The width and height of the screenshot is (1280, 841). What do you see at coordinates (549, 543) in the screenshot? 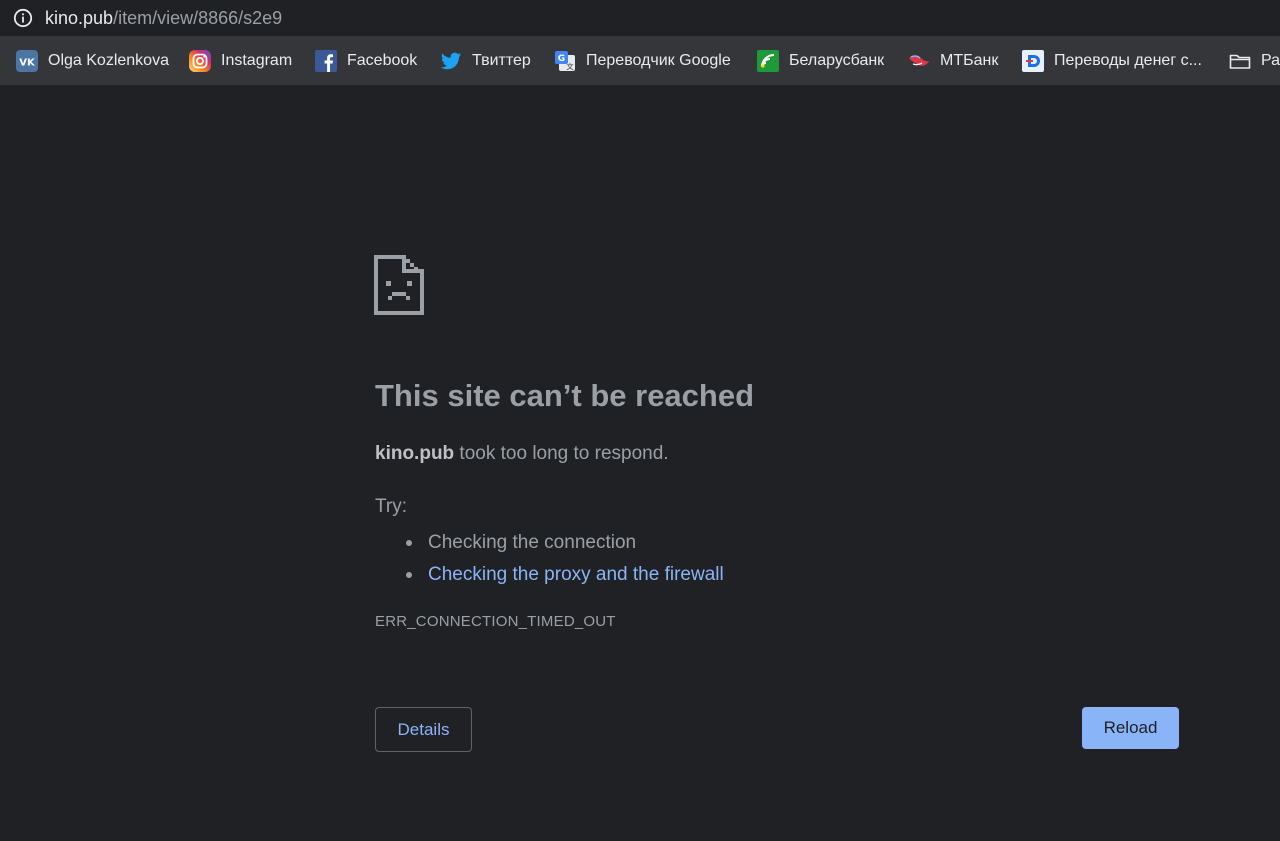
I see `suggestion-check-connection: Checking the connection` at bounding box center [549, 543].